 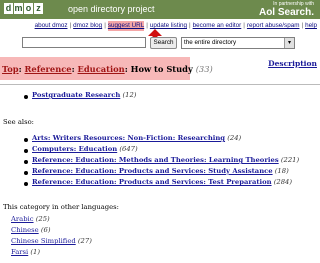 What do you see at coordinates (76, 95) in the screenshot?
I see `subcategory-link: Postgraduate Research` at bounding box center [76, 95].